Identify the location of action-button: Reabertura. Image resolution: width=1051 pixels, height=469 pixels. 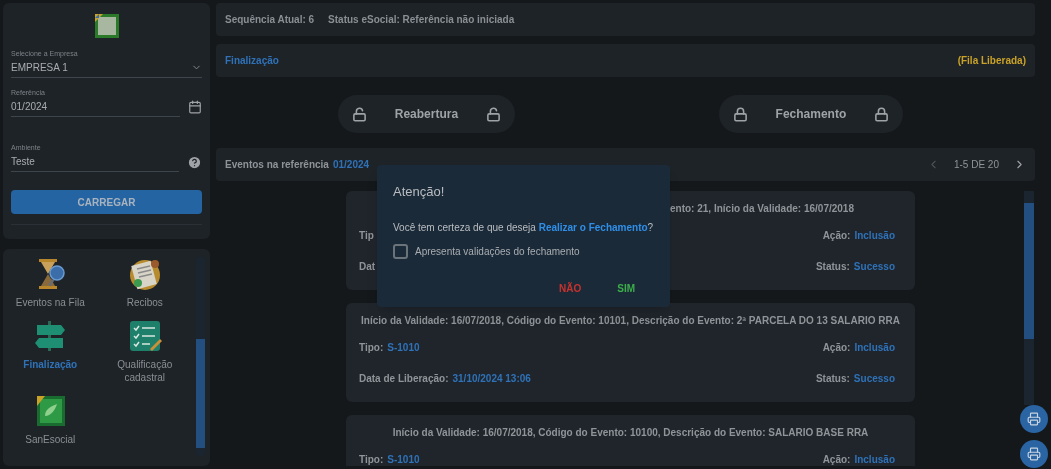
(426, 114).